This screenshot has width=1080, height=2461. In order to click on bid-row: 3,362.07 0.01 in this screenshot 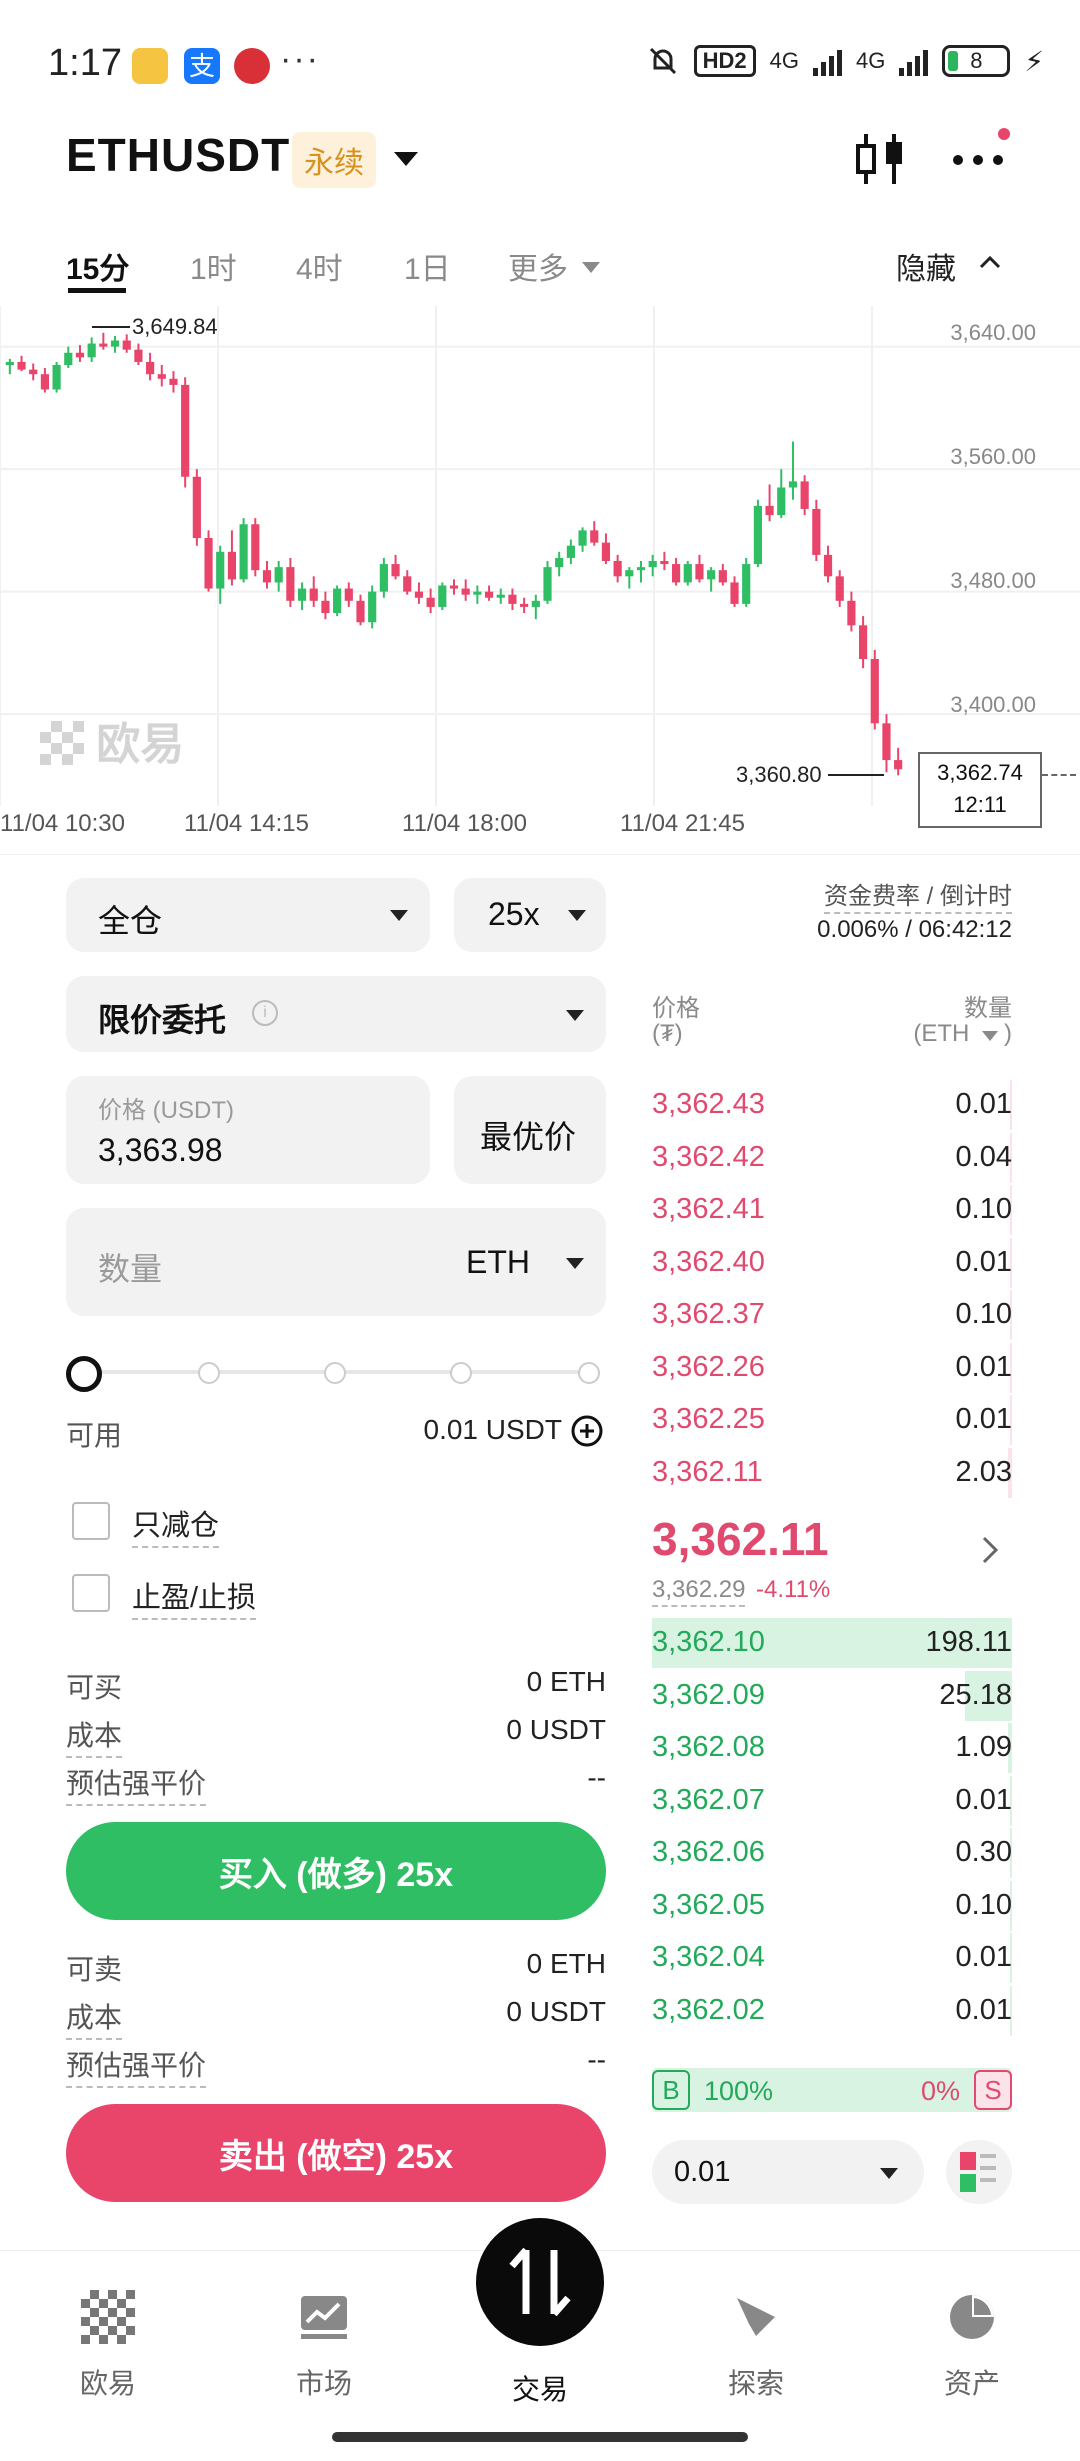, I will do `click(832, 1800)`.